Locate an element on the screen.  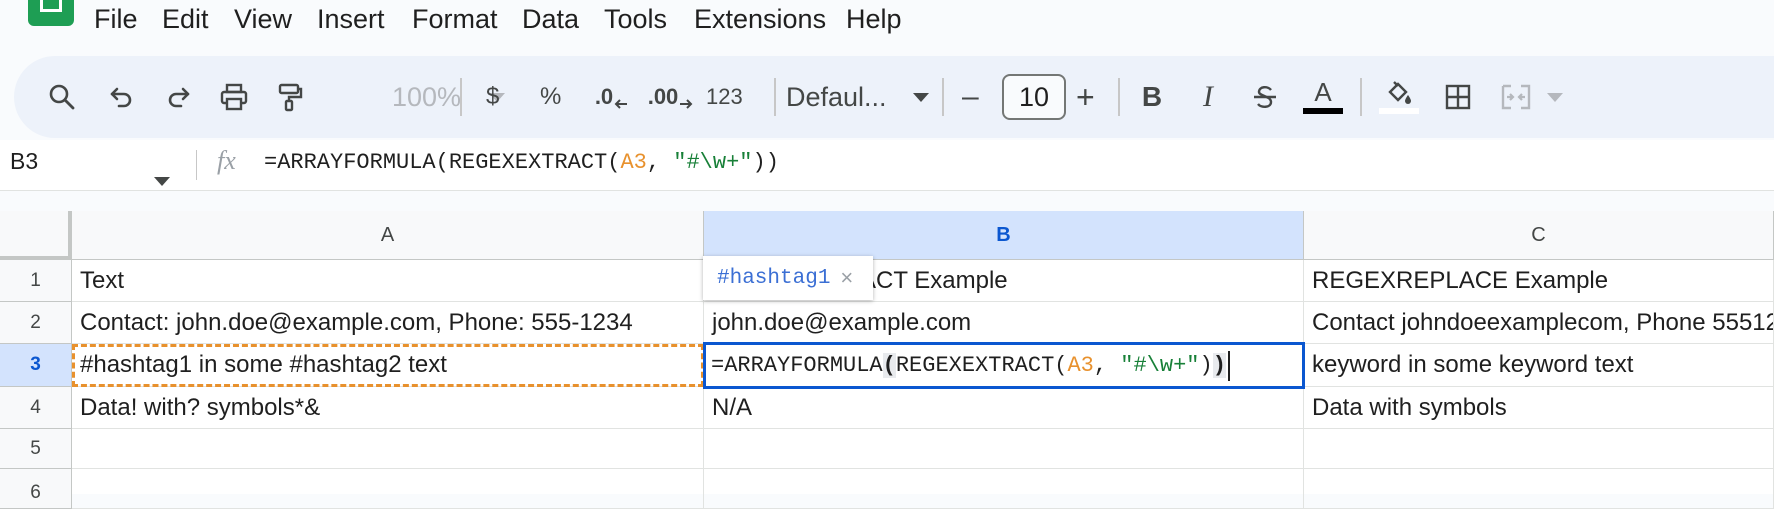
menu-view: View is located at coordinates (263, 19).